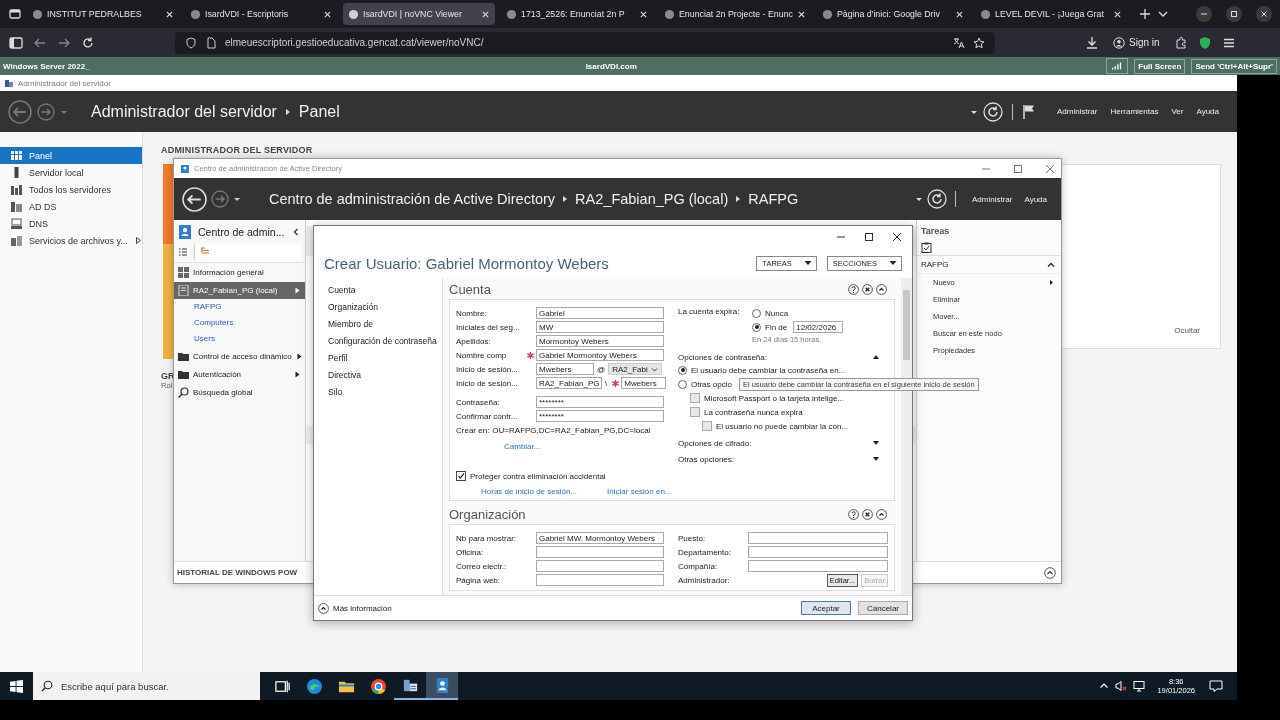 The height and width of the screenshot is (720, 1280). I want to click on section-link: Silo, so click(385, 392).